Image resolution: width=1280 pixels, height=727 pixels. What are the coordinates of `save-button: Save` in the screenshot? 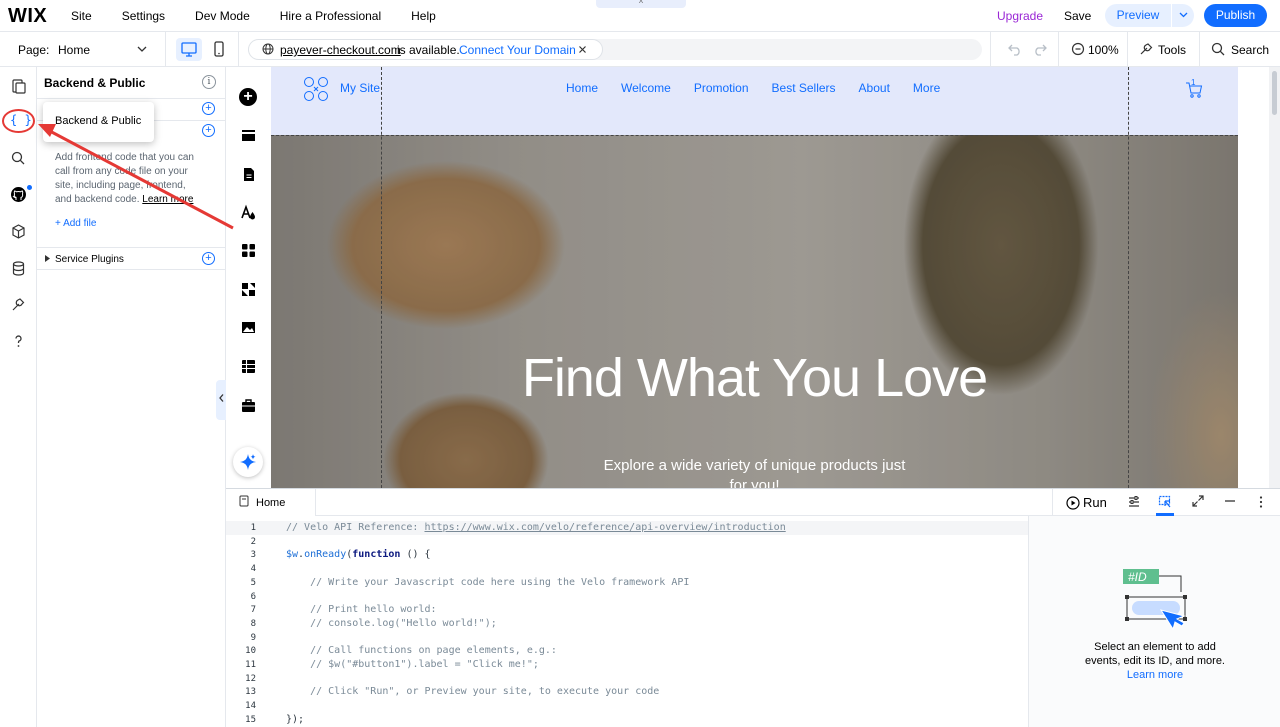 It's located at (1077, 16).